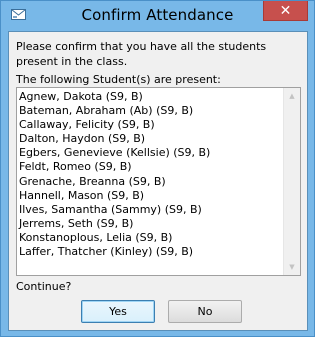  I want to click on list-item: Callaway, Felicity (S9, B), so click(114, 125).